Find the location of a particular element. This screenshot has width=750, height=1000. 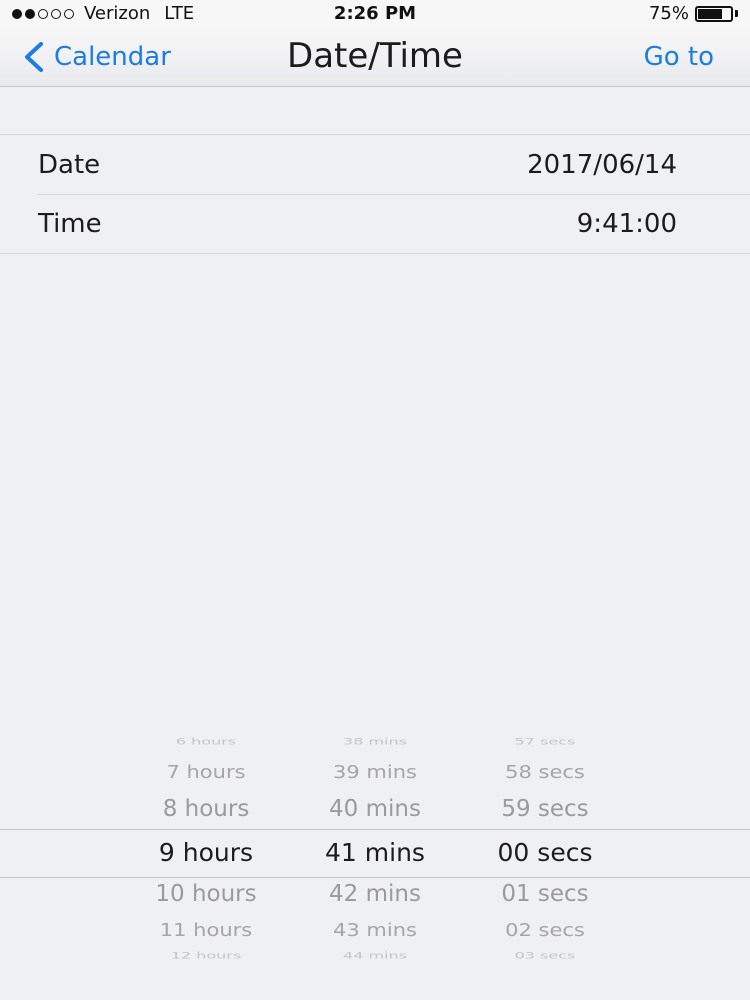

picker-item-selected: 00 secs is located at coordinates (545, 852).